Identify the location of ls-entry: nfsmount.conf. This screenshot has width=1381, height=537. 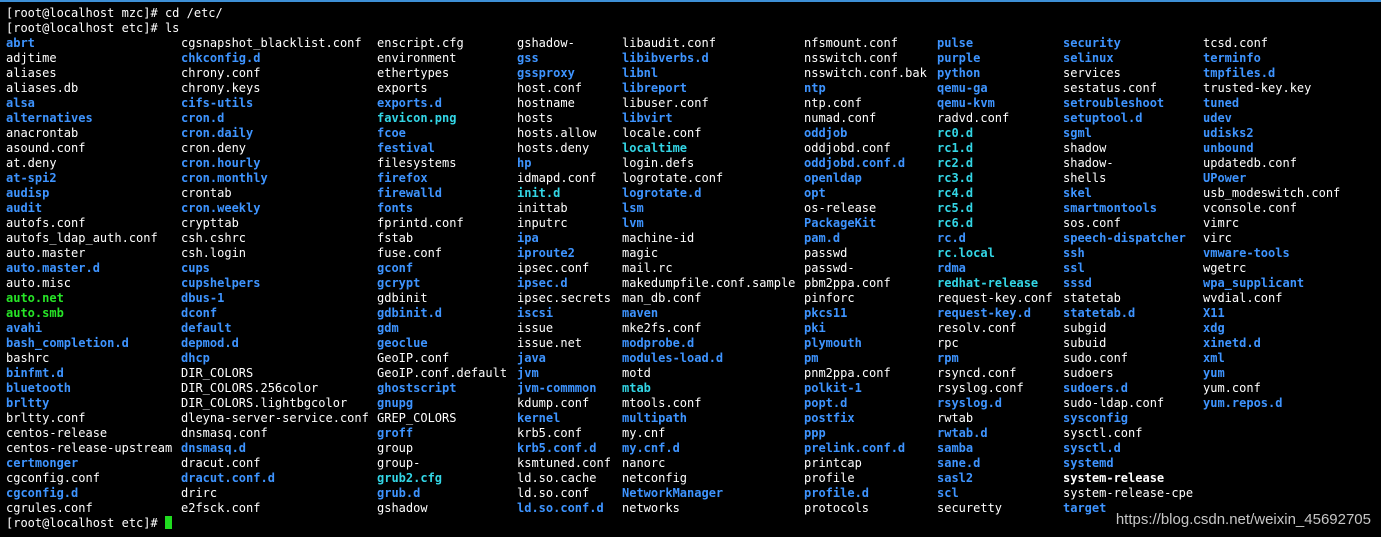
(851, 43).